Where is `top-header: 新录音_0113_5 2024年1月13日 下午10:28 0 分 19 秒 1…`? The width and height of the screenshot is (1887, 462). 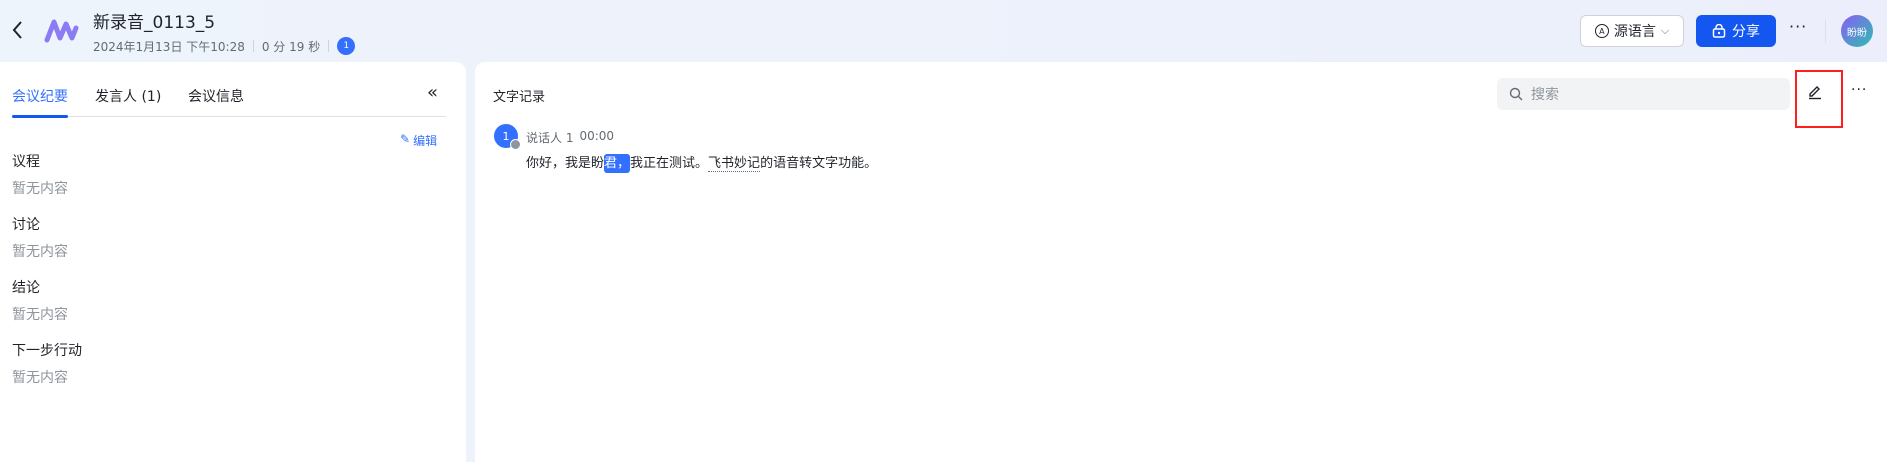
top-header: 新录音_0113_5 2024年1月13日 下午10:28 0 分 19 秒 1… is located at coordinates (943, 31).